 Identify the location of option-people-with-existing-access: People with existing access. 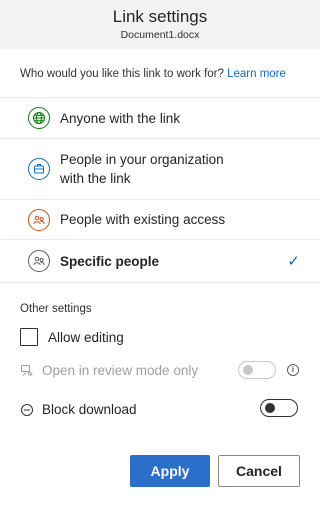
(160, 219).